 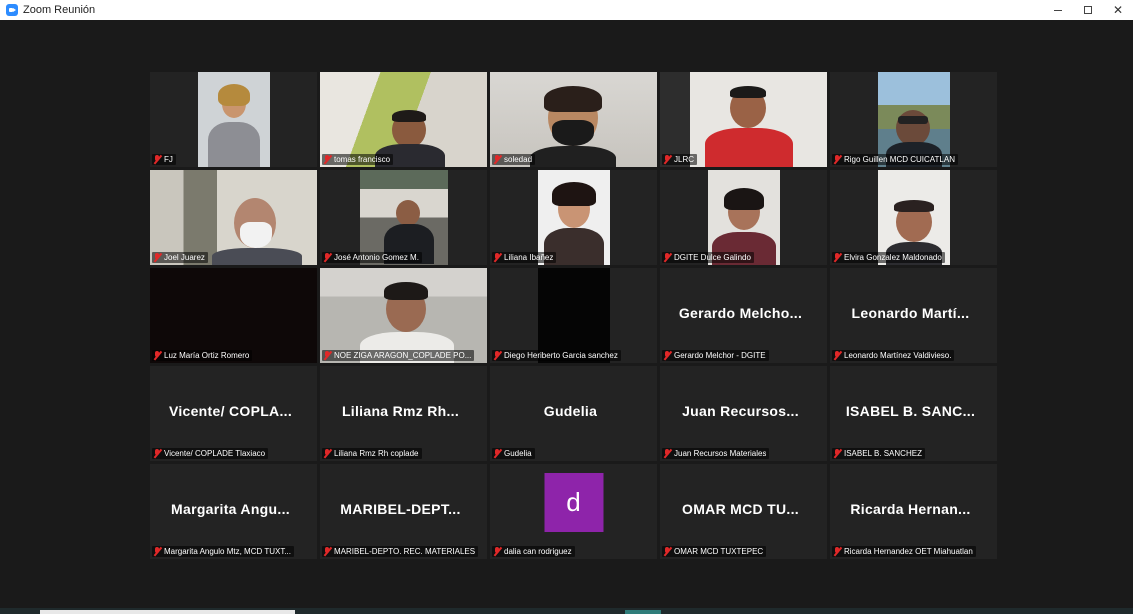 What do you see at coordinates (895, 159) in the screenshot?
I see `participant-name-label: Rigo Guillen MCD CUICATLAN` at bounding box center [895, 159].